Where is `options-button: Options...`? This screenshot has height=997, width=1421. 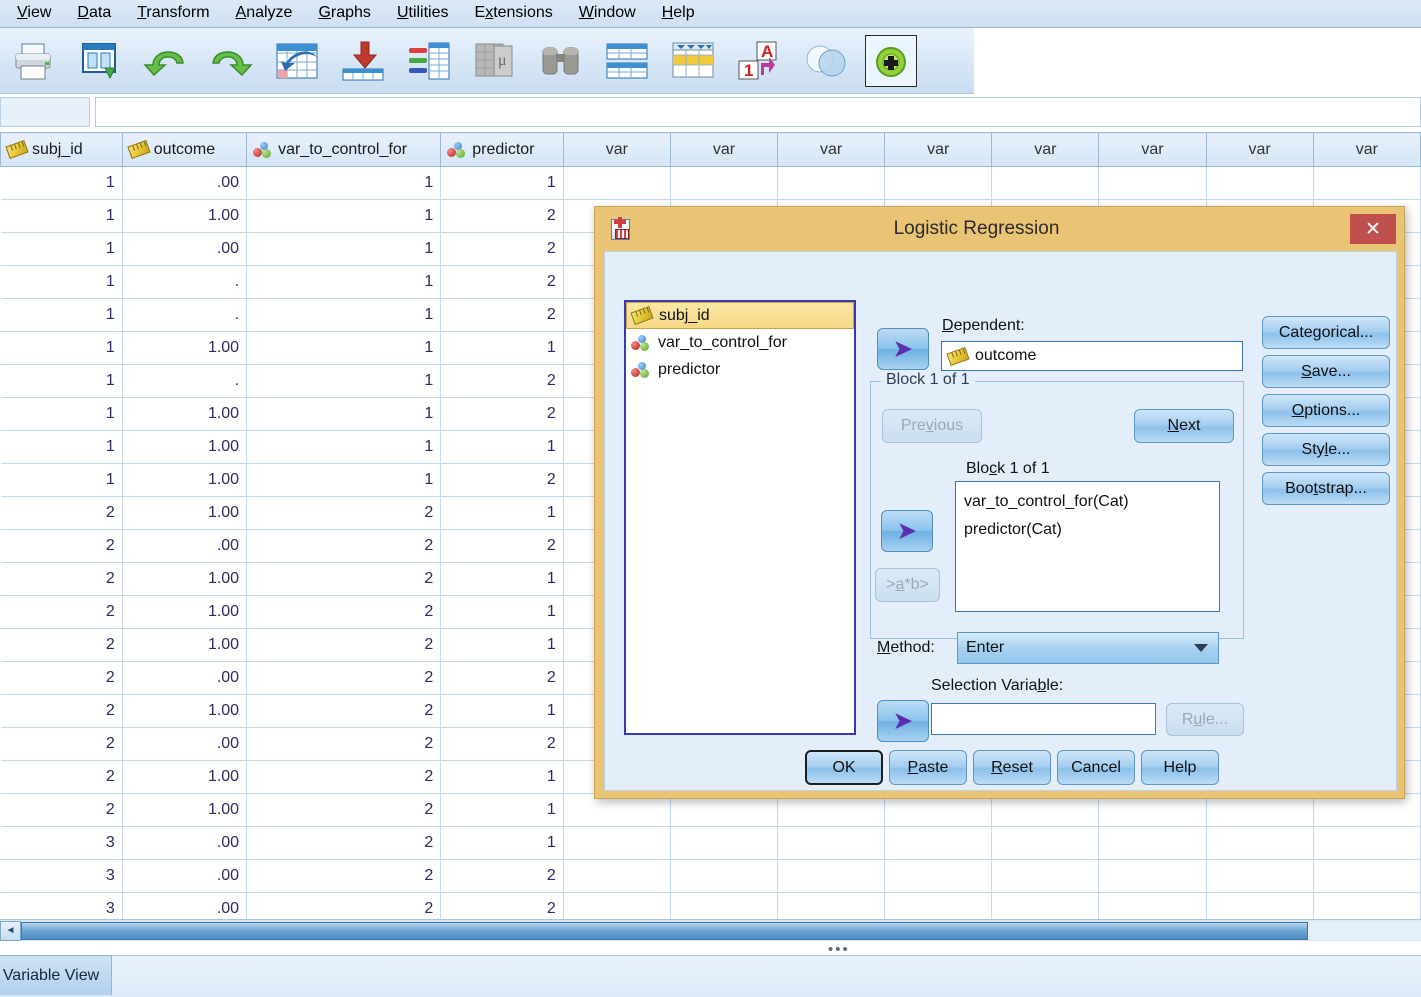
options-button: Options... is located at coordinates (1326, 410).